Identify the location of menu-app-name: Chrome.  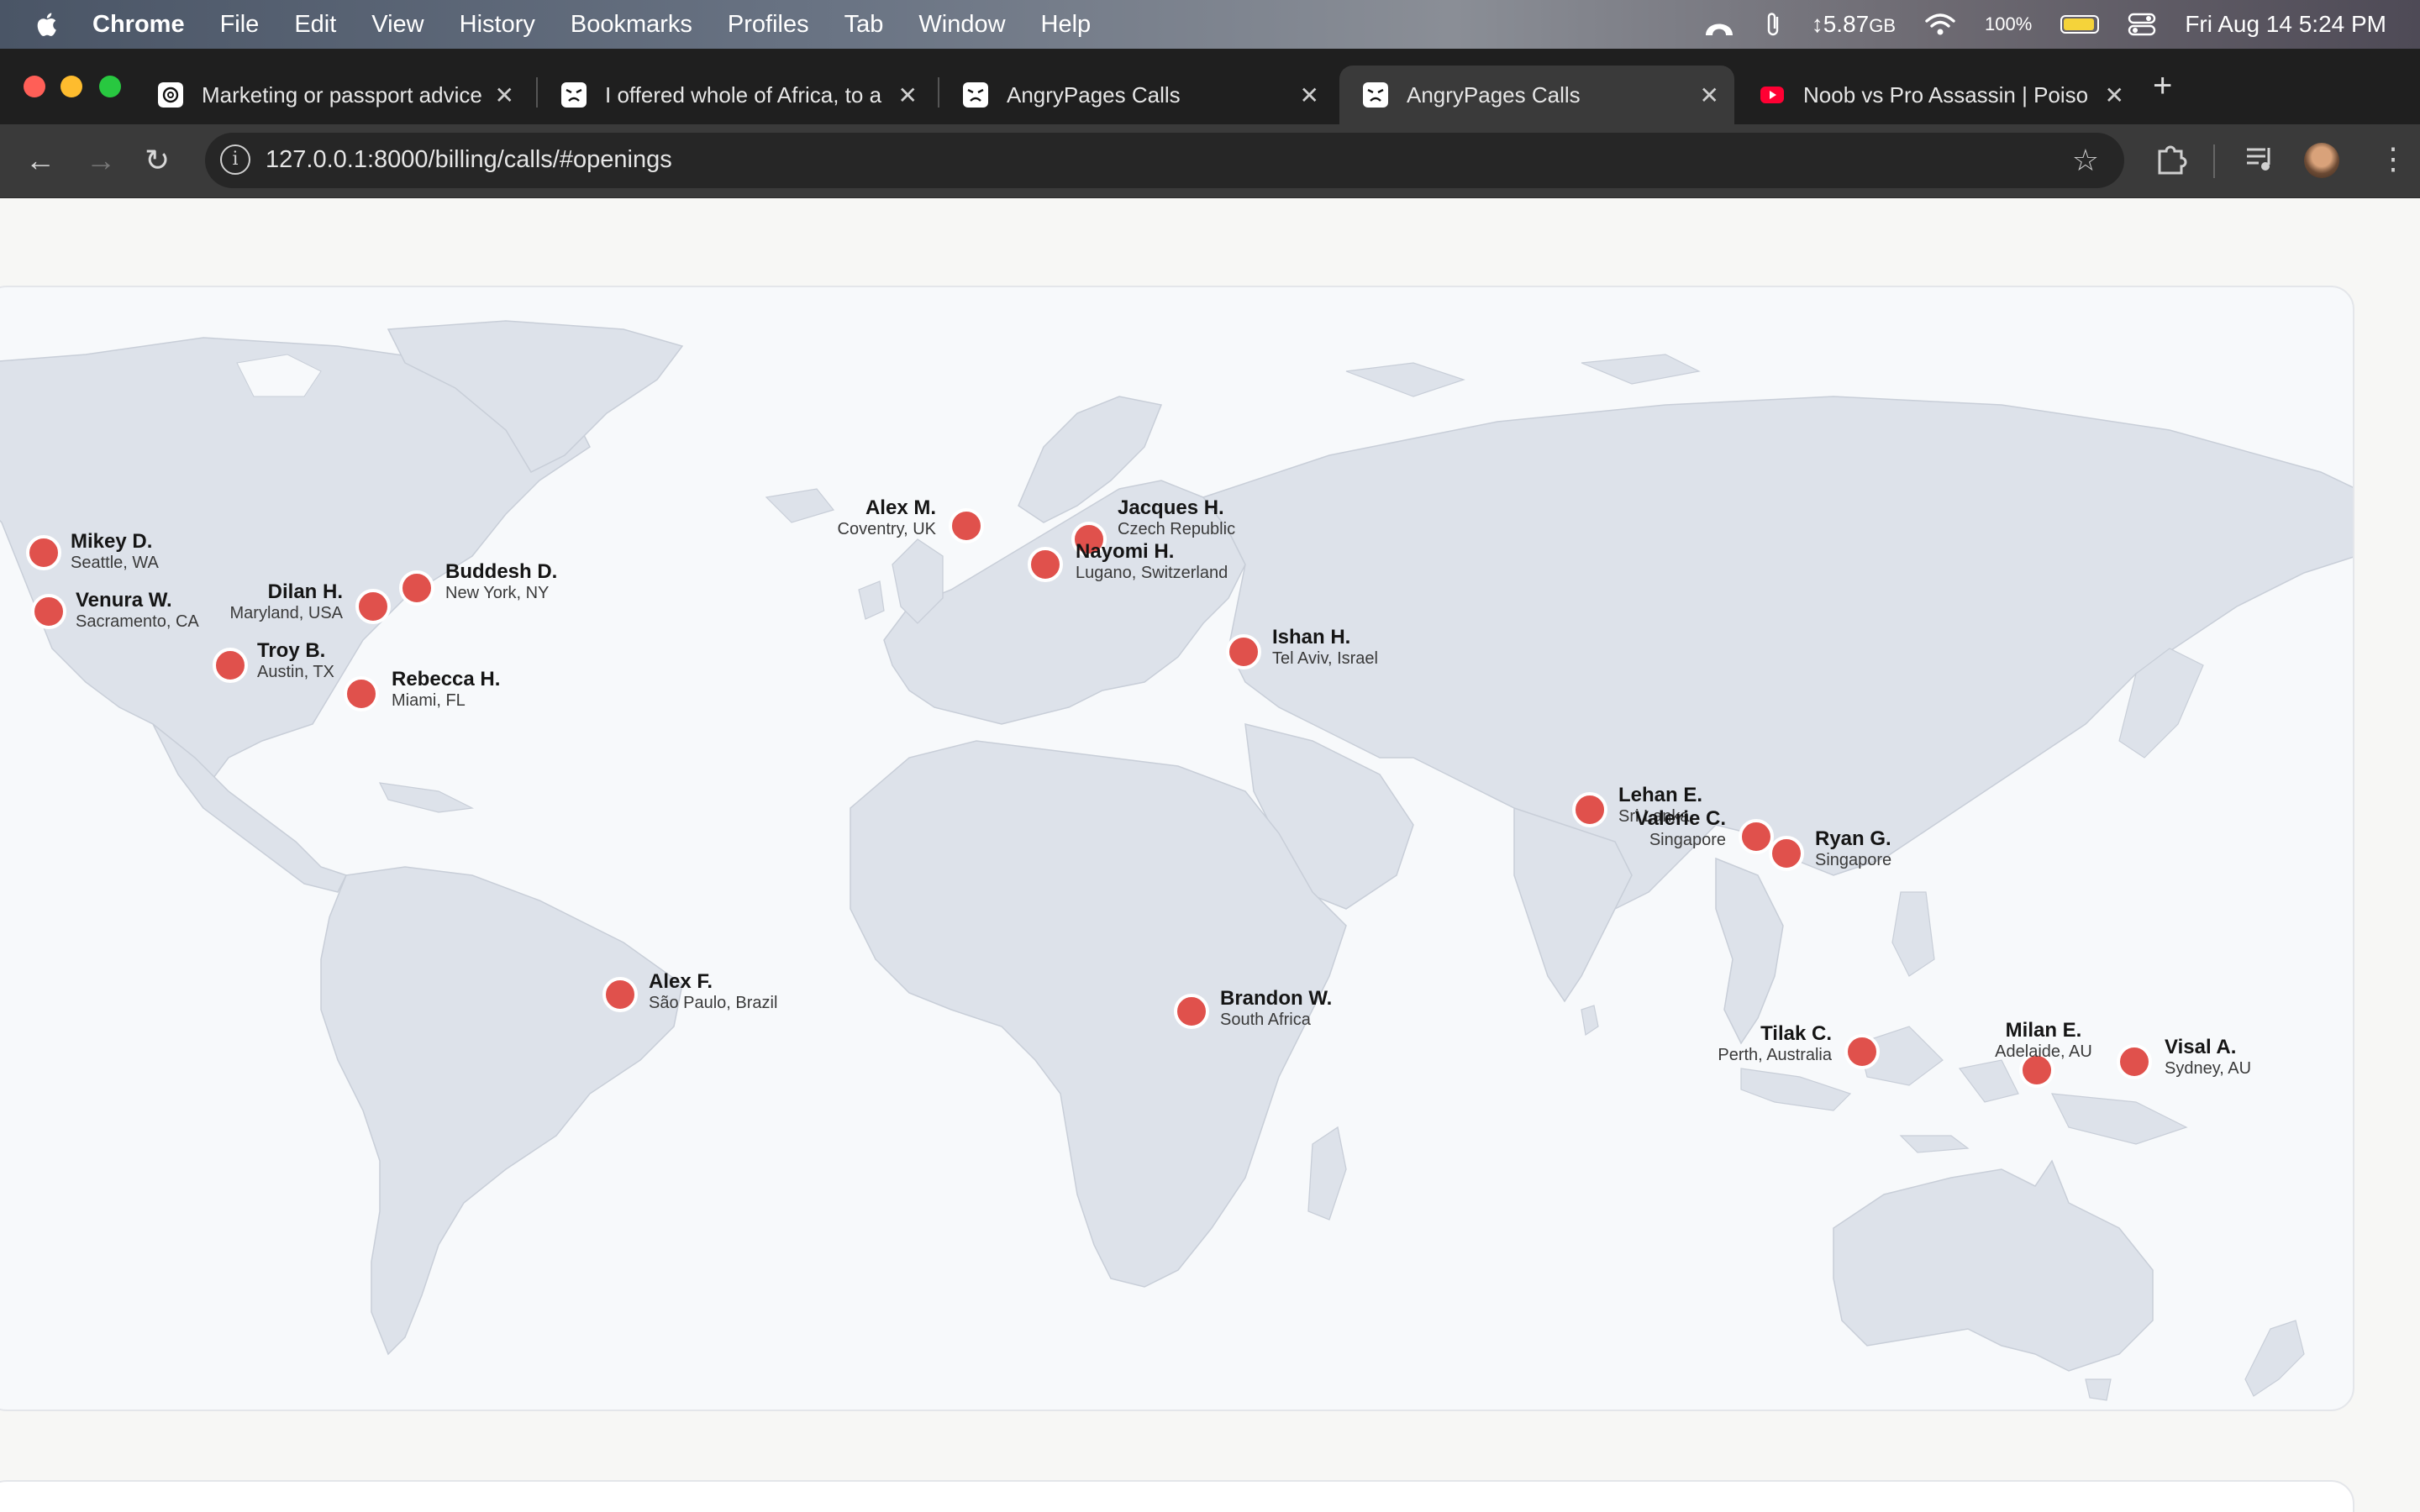
(138, 25).